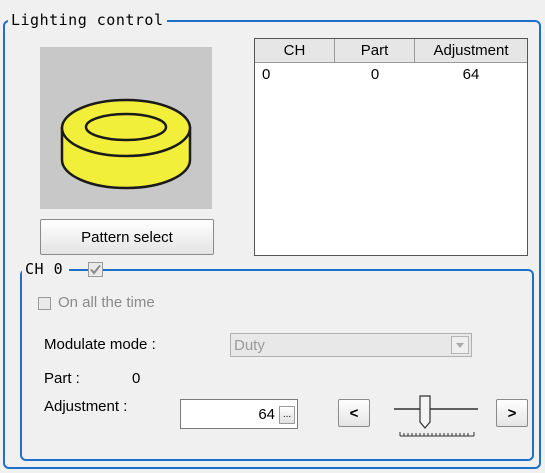 The width and height of the screenshot is (545, 473). I want to click on lighting-control-title: Lighting control, so click(87, 20).